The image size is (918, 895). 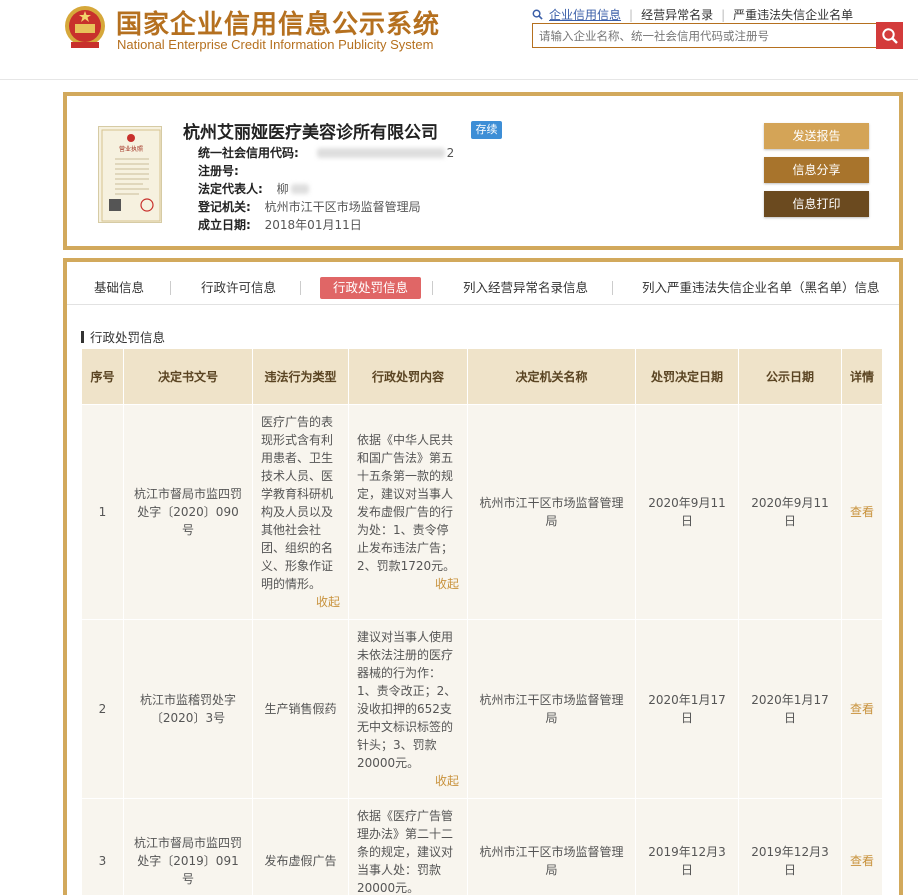 I want to click on info-row-legal-rep: 法定代表人: 柳, so click(x=326, y=189).